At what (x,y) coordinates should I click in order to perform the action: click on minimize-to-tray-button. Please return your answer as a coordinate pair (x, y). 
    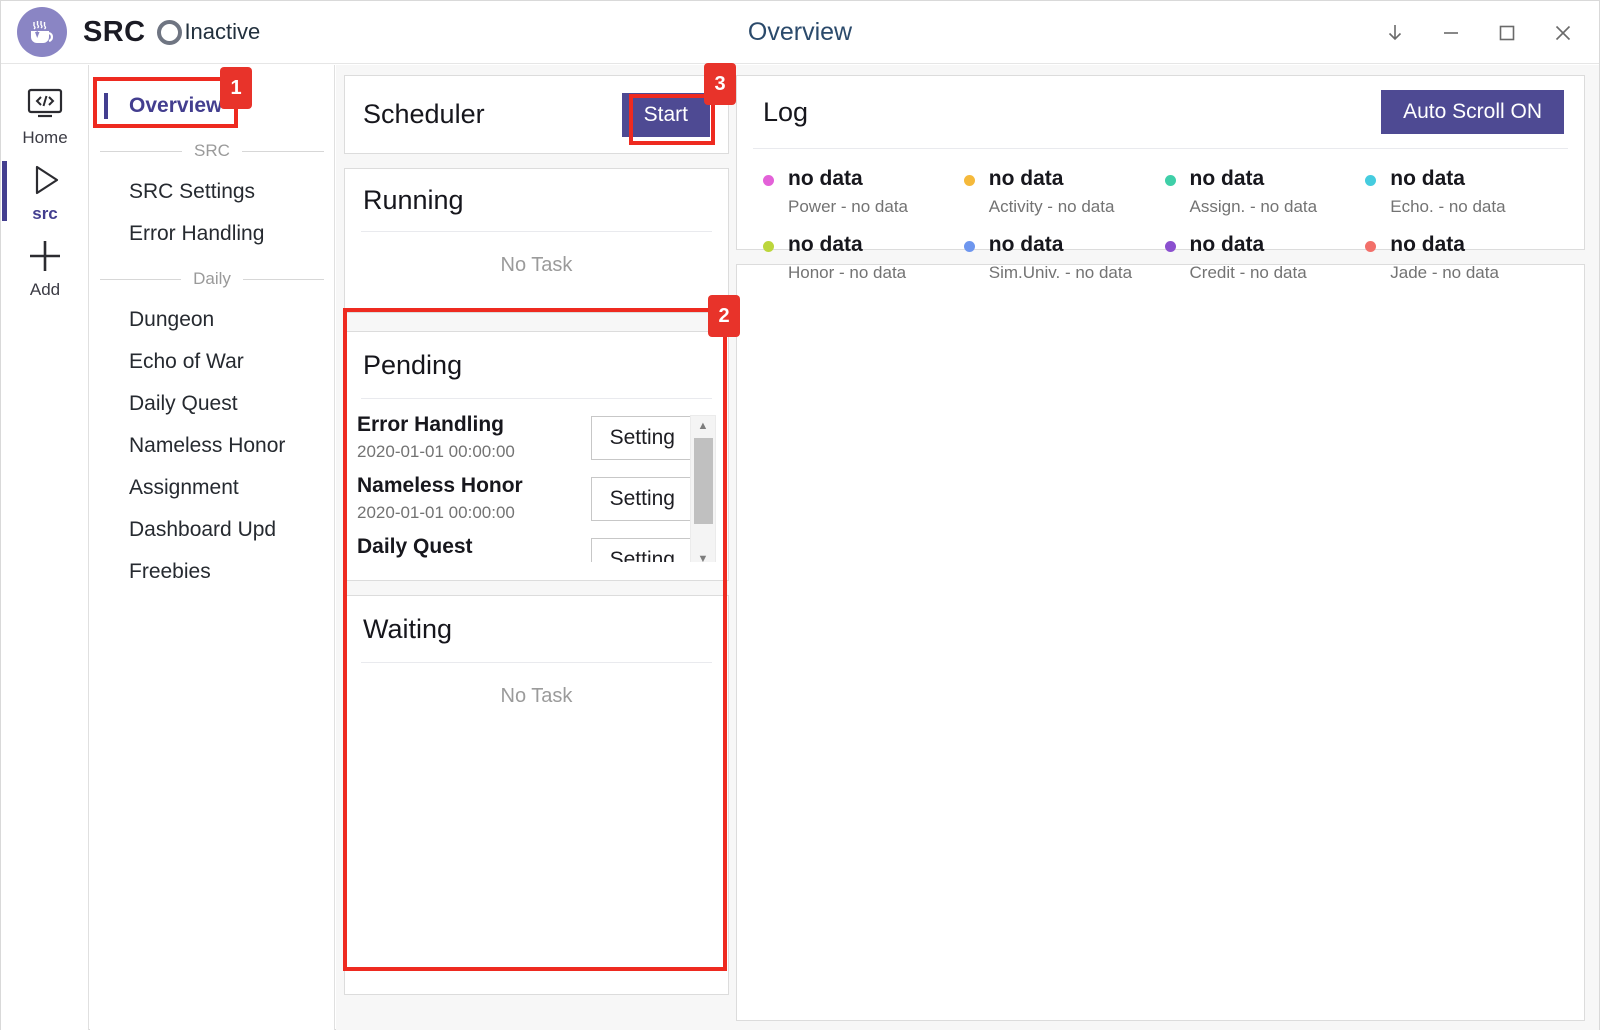
    Looking at the image, I should click on (1395, 32).